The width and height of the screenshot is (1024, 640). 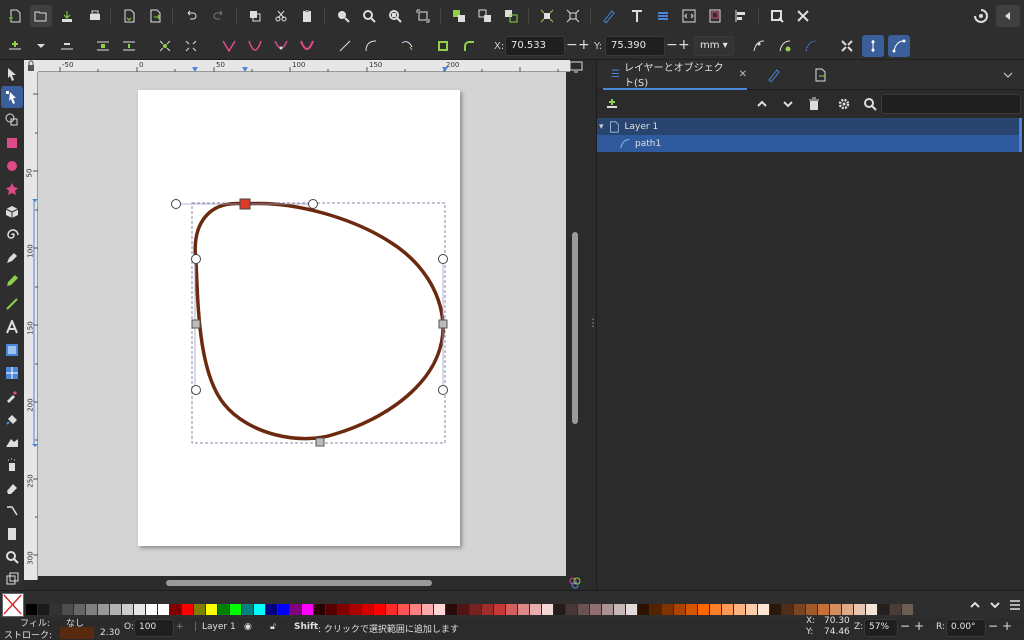 I want to click on convert-object-to-path-icon, so click(x=407, y=46).